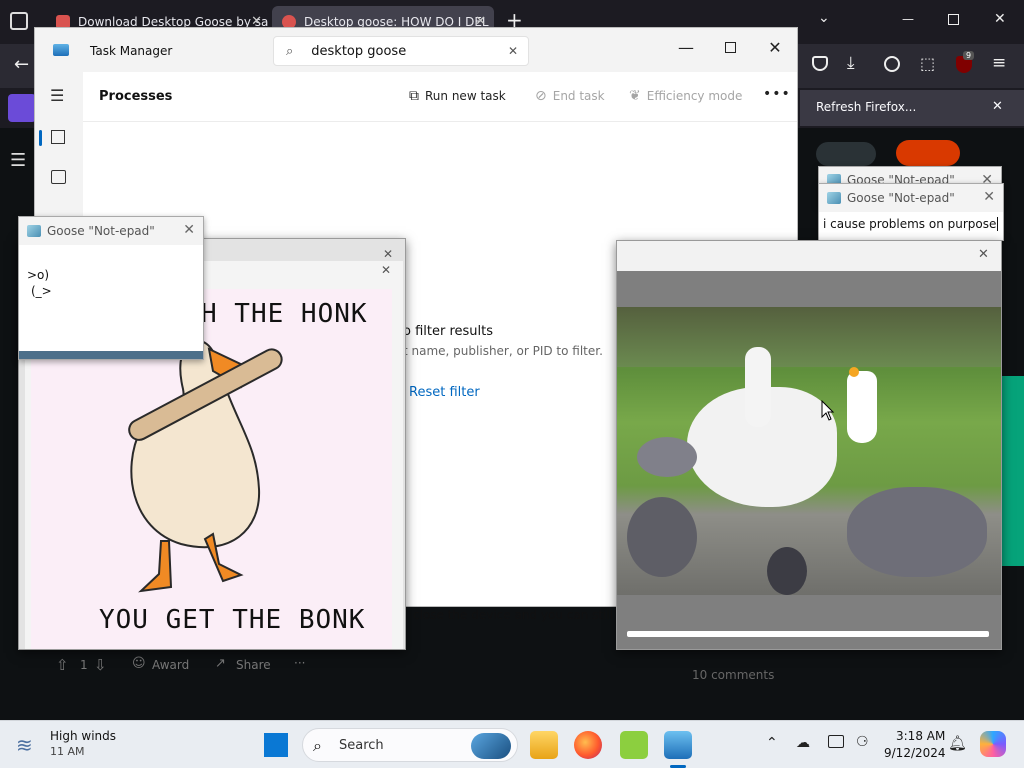 This screenshot has width=1024, height=768. Describe the element at coordinates (678, 745) in the screenshot. I see `task-manager-taskbar-icon` at that location.